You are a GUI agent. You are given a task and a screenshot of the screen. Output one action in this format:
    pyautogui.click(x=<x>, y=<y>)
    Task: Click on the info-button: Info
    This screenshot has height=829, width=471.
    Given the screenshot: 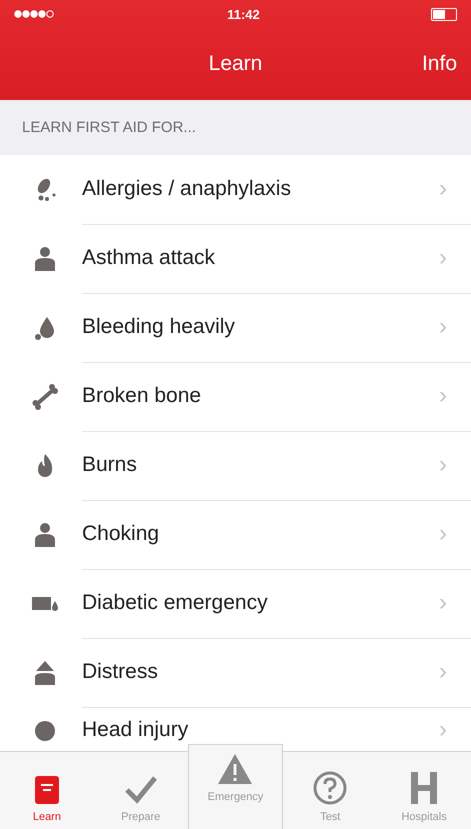 What is the action you would take?
    pyautogui.click(x=439, y=64)
    